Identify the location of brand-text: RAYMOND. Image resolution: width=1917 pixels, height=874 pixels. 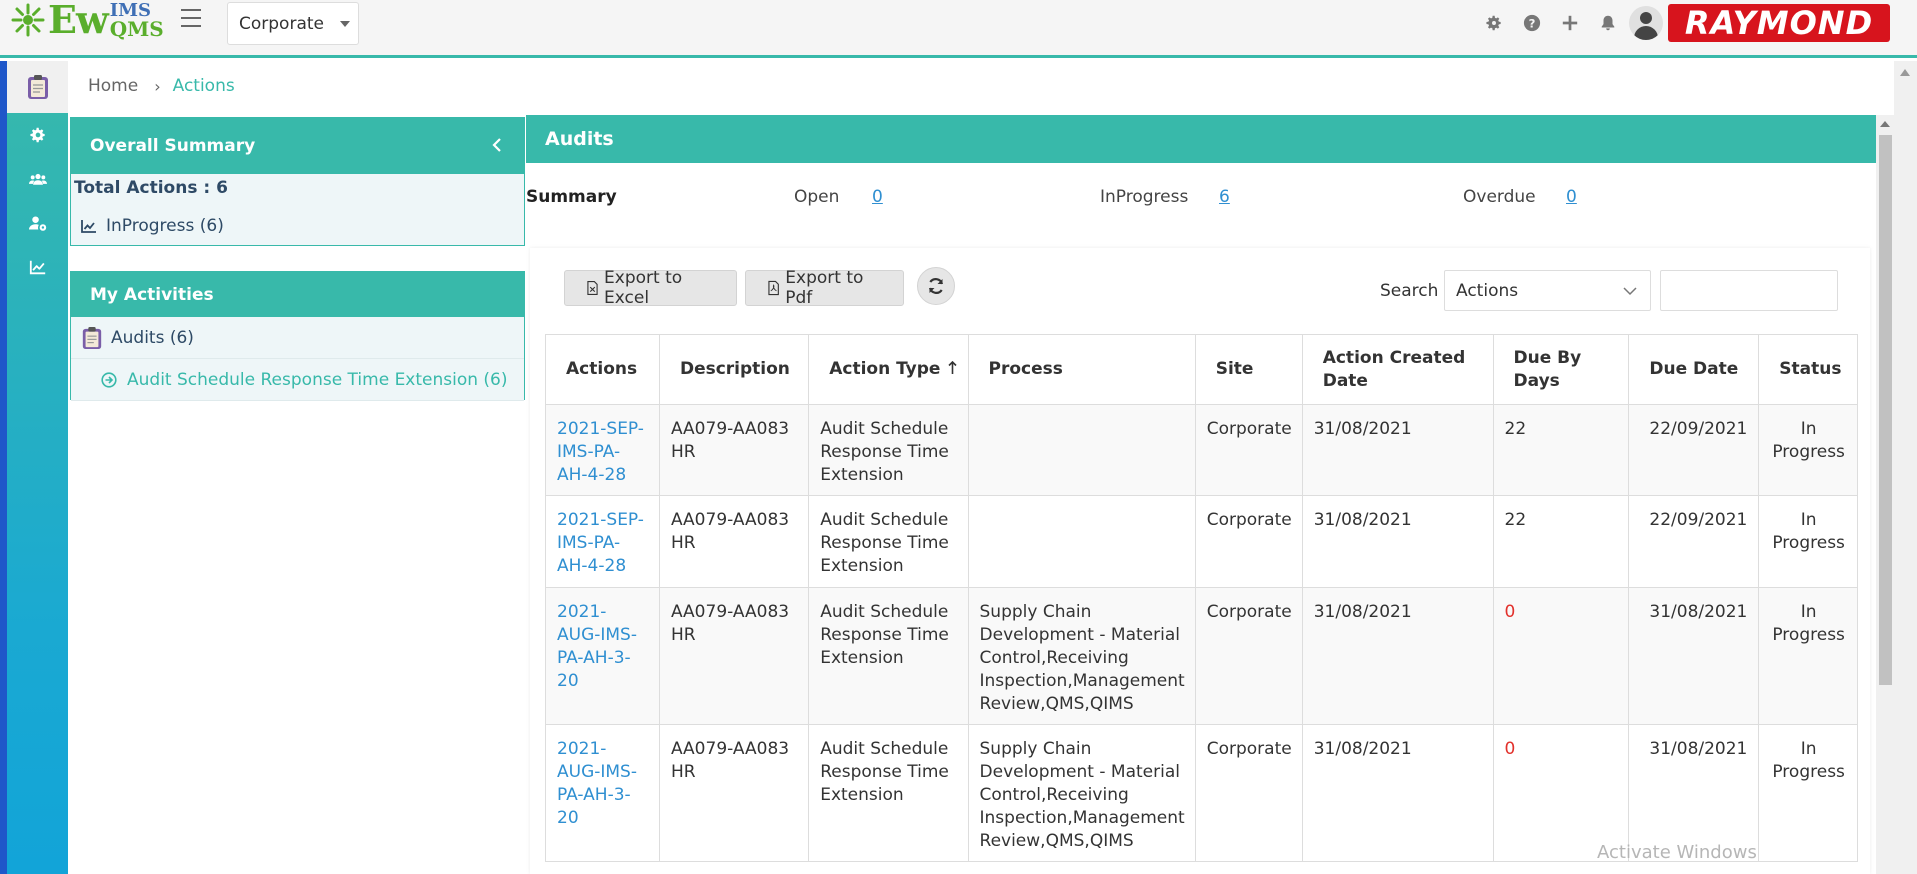
(1779, 23).